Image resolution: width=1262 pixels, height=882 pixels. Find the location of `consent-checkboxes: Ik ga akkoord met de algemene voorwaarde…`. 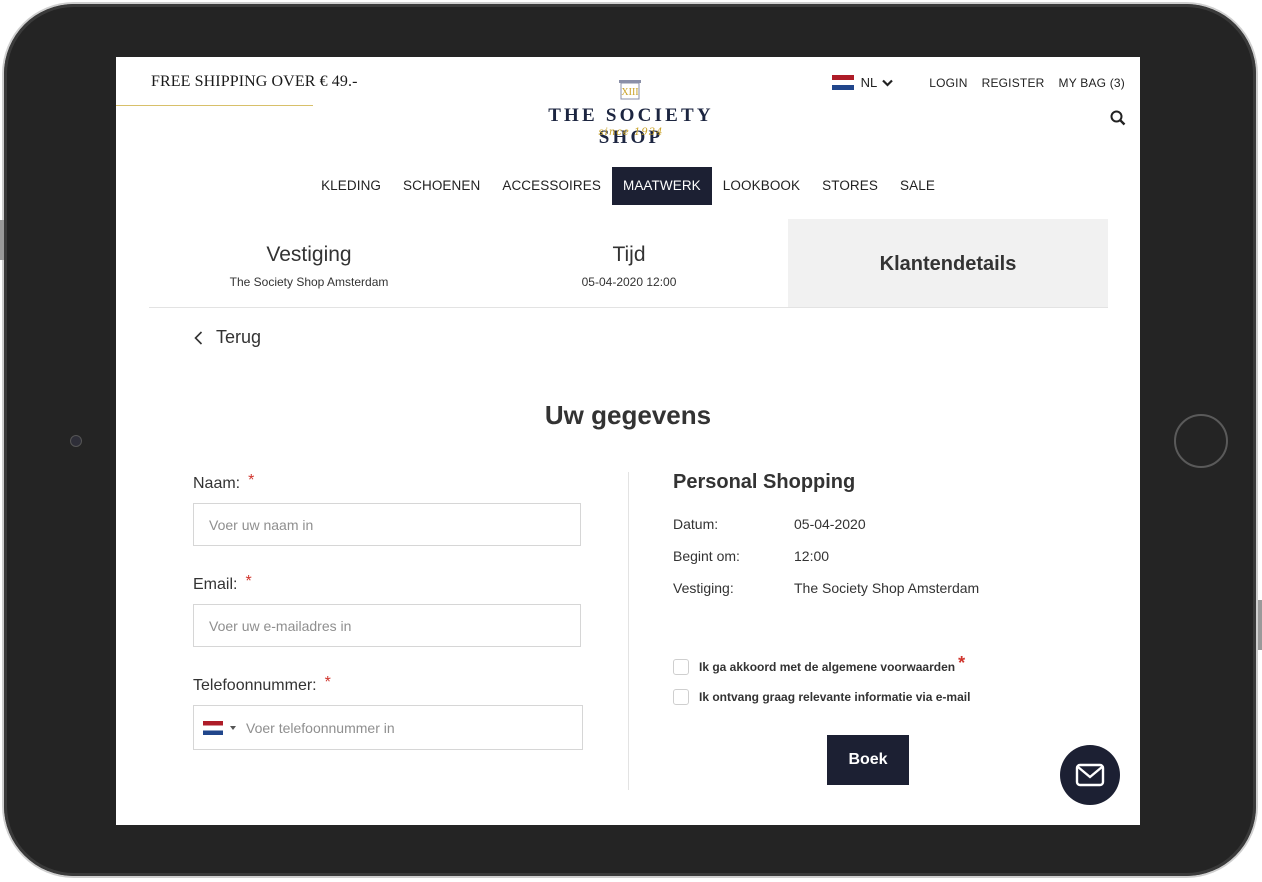

consent-checkboxes: Ik ga akkoord met de algemene voorwaarde… is located at coordinates (893, 682).